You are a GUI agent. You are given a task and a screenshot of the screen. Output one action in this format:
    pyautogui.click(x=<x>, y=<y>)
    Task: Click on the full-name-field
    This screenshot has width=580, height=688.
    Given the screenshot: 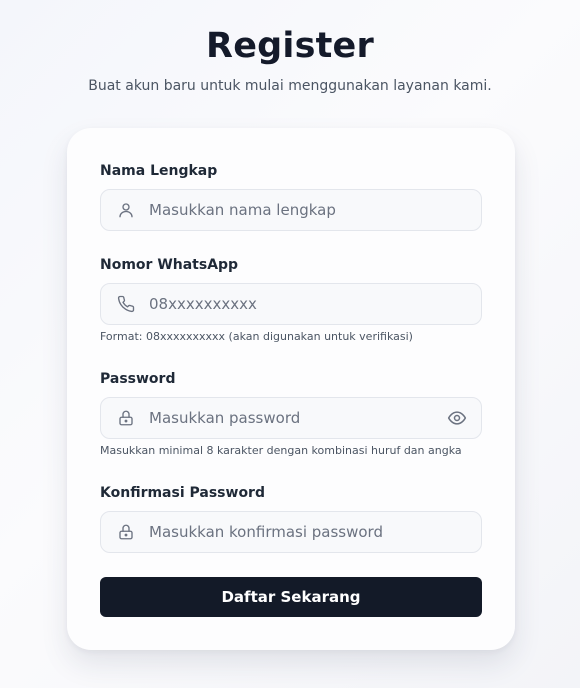 What is the action you would take?
    pyautogui.click(x=291, y=210)
    